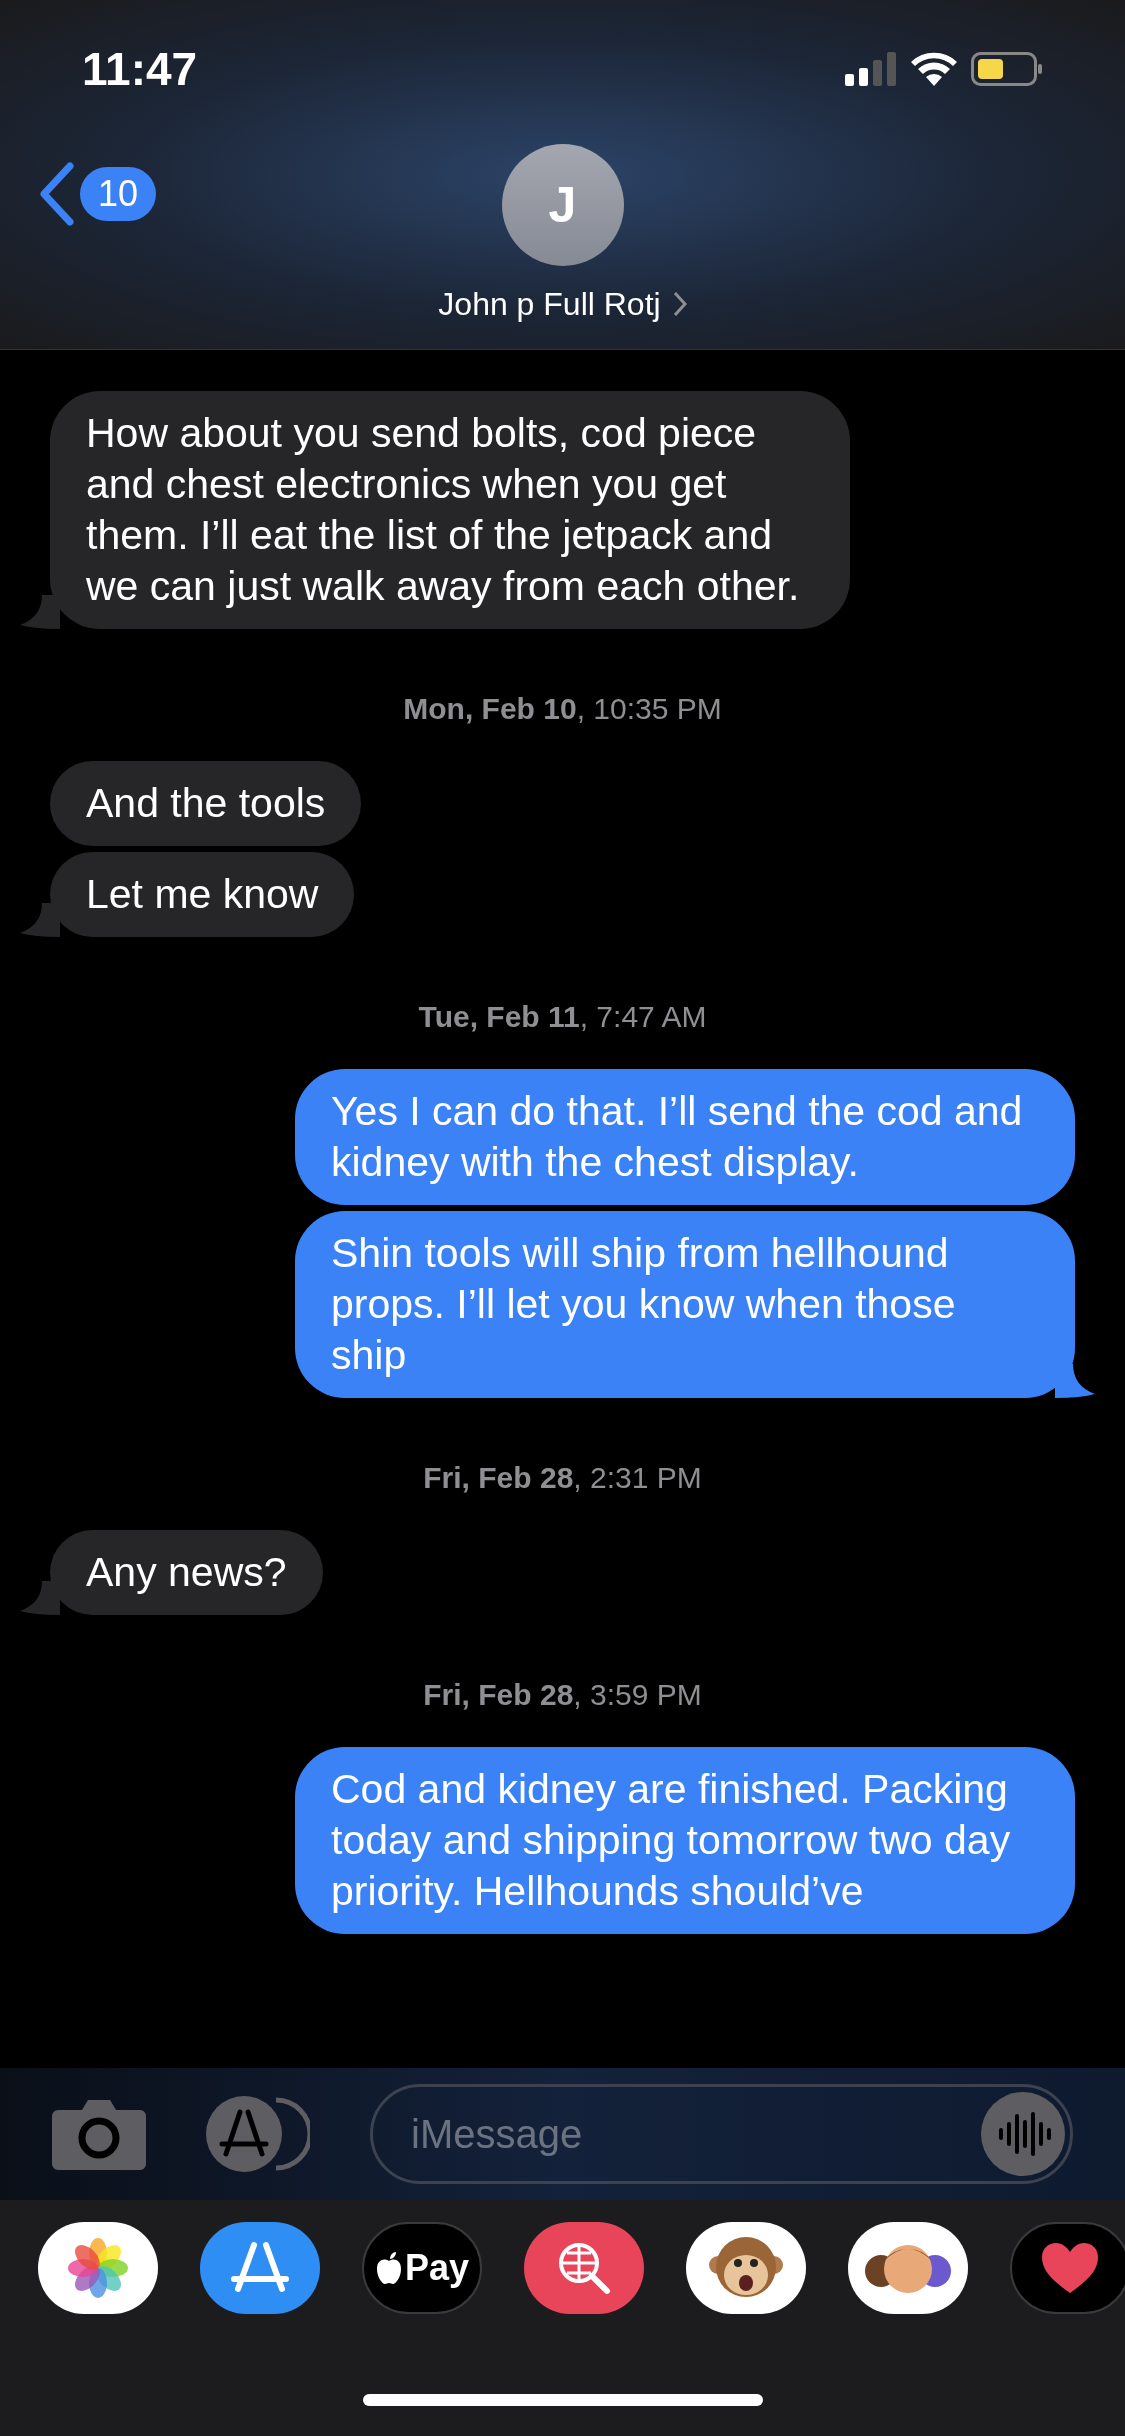  Describe the element at coordinates (1007, 69) in the screenshot. I see `battery-icon` at that location.